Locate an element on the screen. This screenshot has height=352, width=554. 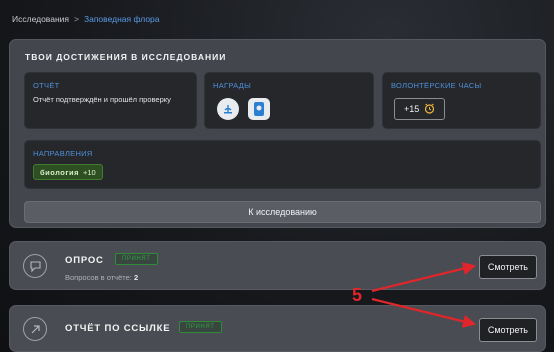
annotation-number: 5 is located at coordinates (357, 295).